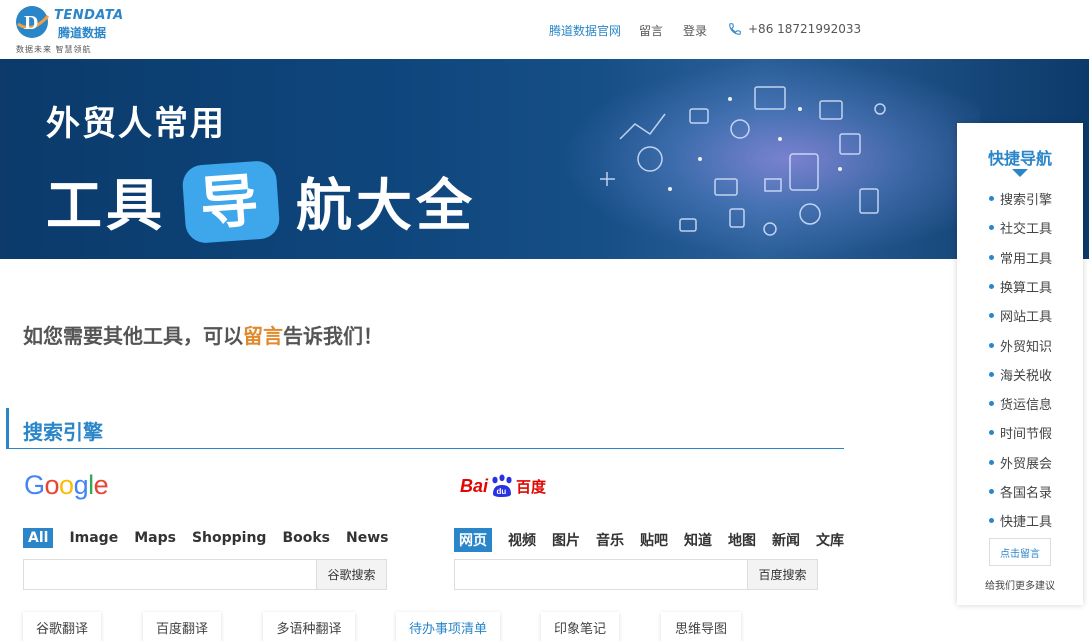 This screenshot has height=641, width=1089. I want to click on quick-nav-item-label: 货运信息, so click(1026, 406).